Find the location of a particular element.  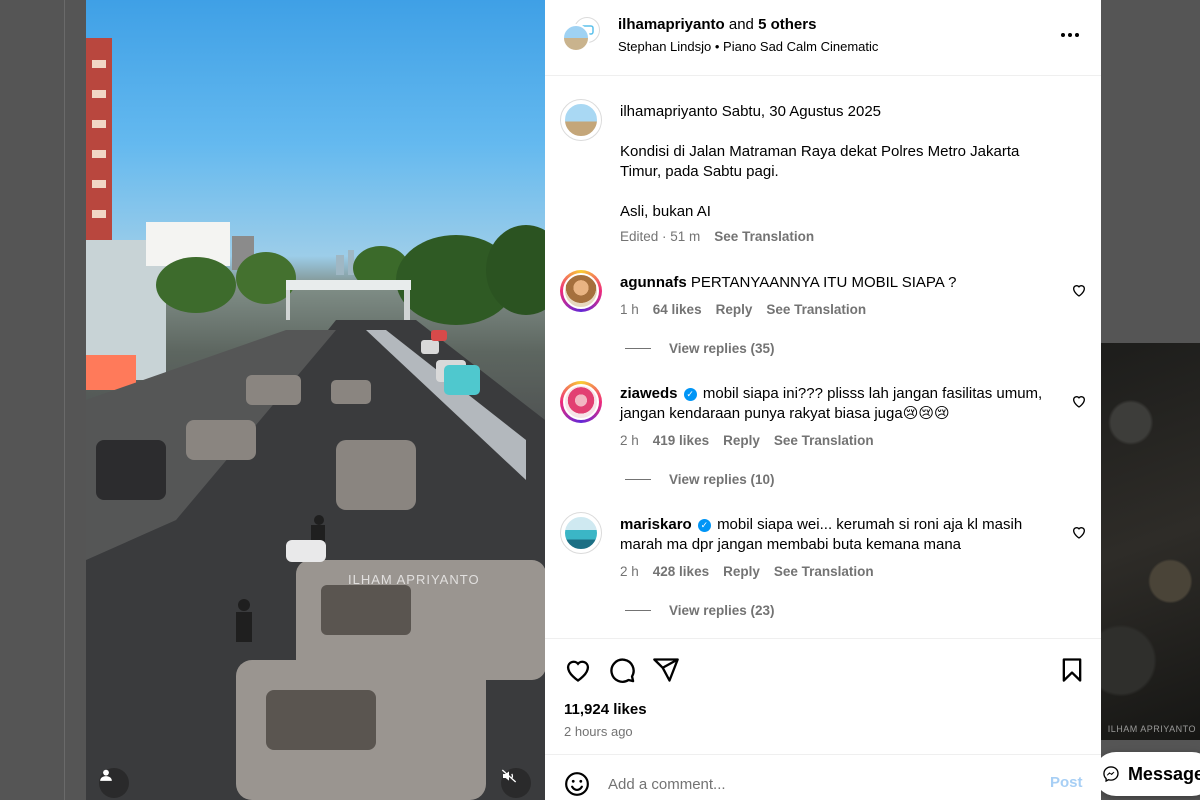

comment-likes: 64 likes is located at coordinates (677, 309).